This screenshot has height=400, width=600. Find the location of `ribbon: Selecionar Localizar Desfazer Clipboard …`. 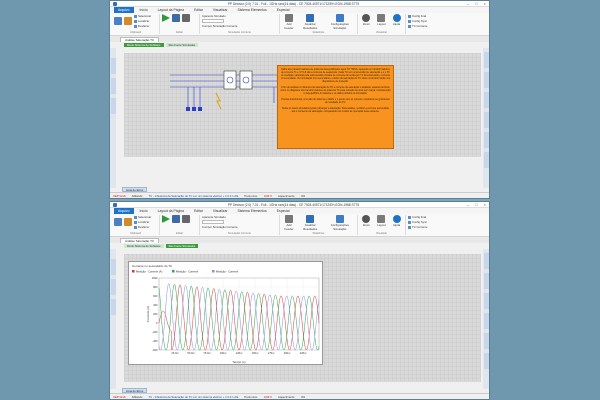

ribbon: Selecionar Localizar Desfazer Clipboard … is located at coordinates (299, 225).